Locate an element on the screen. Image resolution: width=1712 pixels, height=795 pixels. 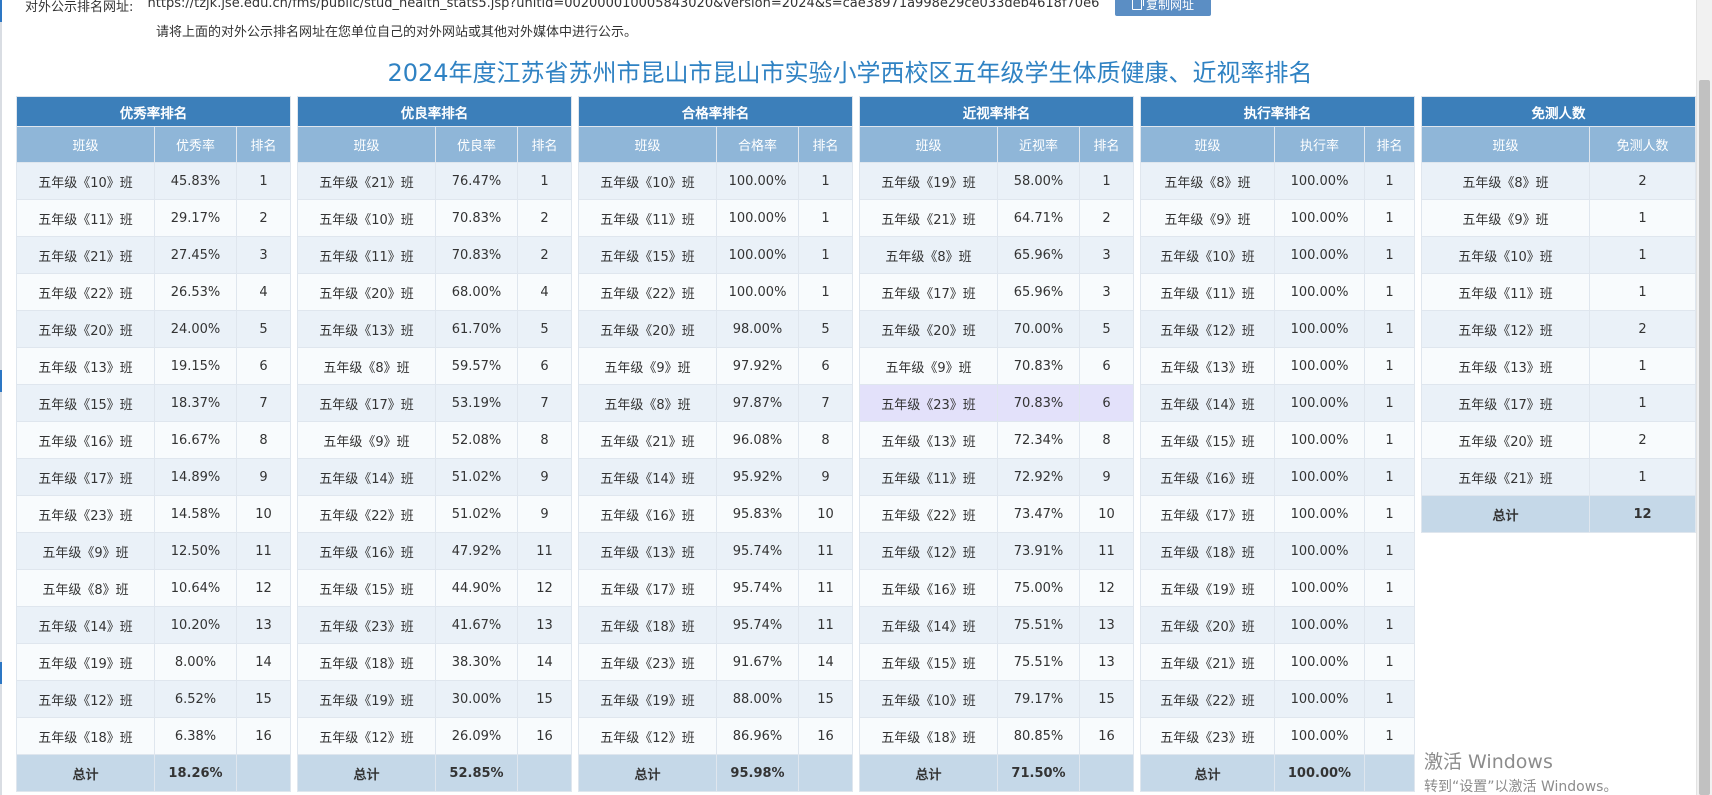
class-name-cell: 五年级《15》班 is located at coordinates (366, 588).